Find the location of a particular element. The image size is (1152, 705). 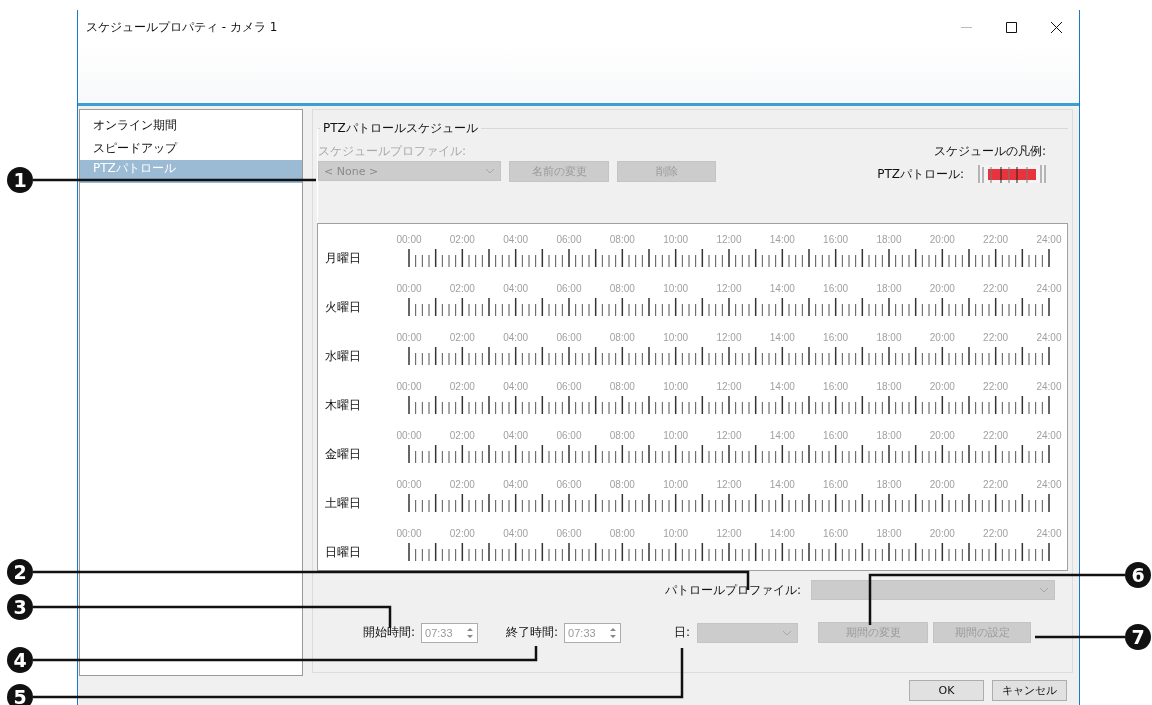

window-title: スケジュールプロパティ - カメラ 1 is located at coordinates (182, 27).